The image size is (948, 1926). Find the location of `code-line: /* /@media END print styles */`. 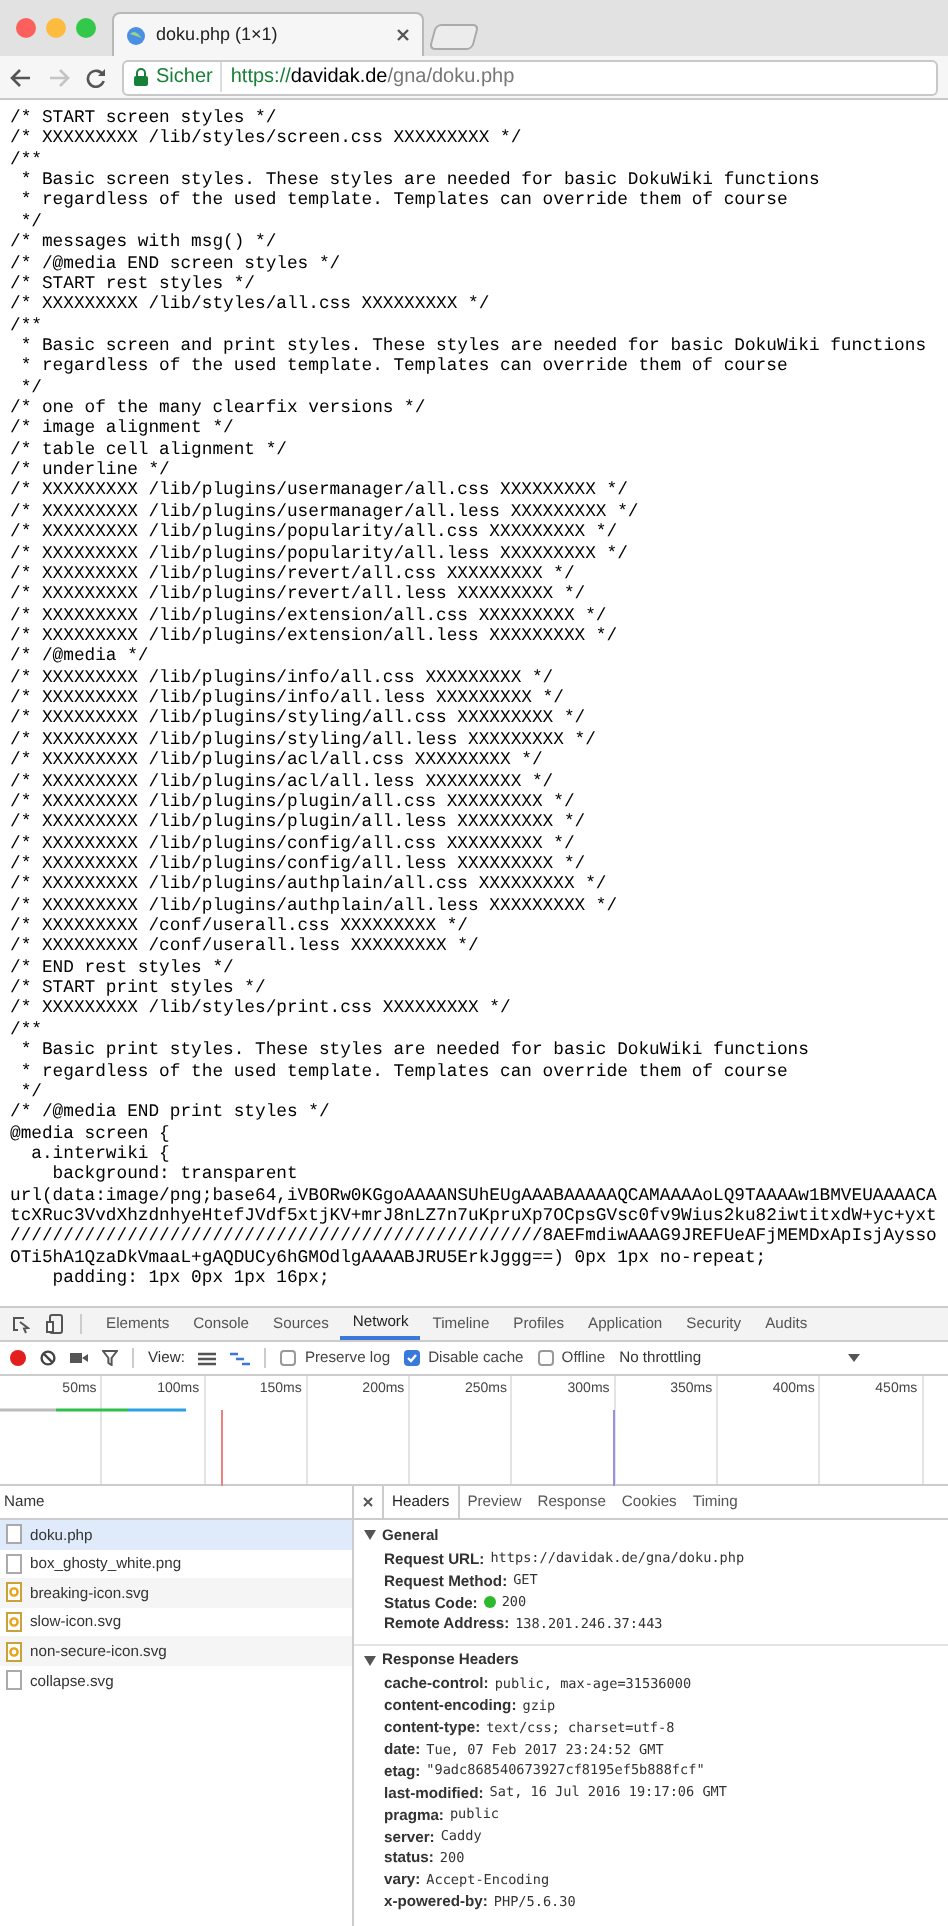

code-line: /* /@media END print styles */ is located at coordinates (170, 1113).